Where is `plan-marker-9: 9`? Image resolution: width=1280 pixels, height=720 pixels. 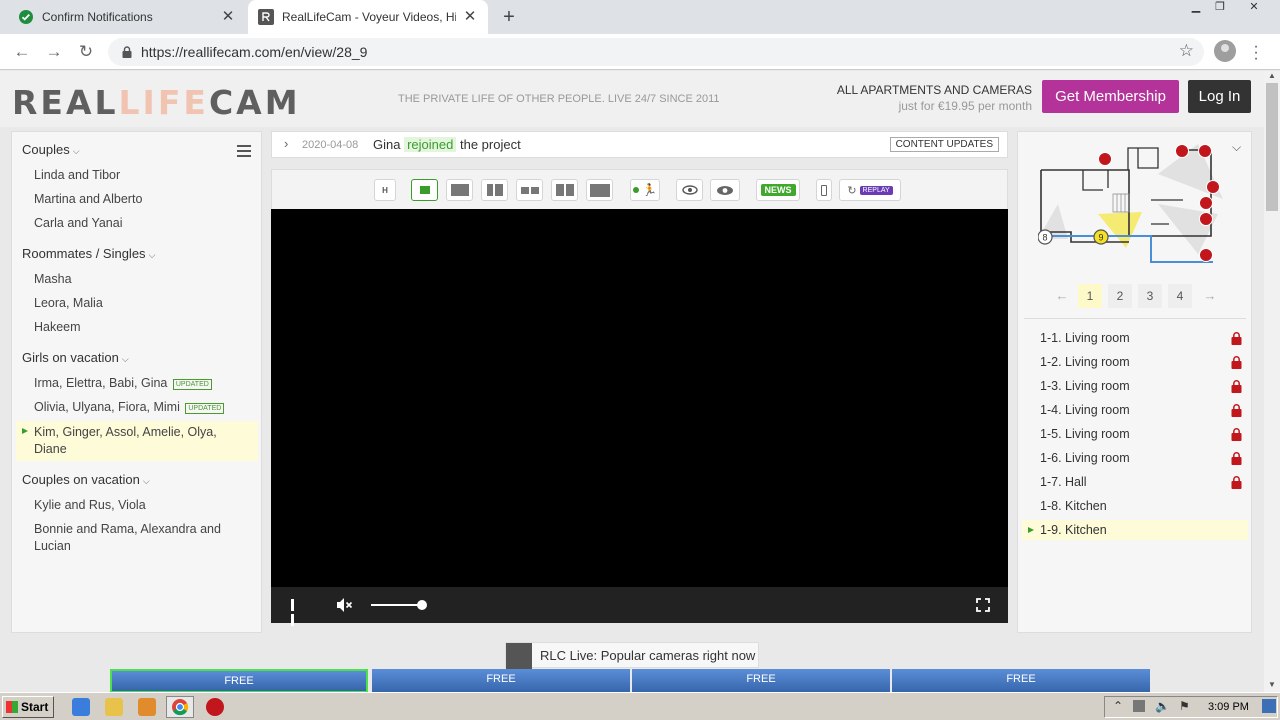 plan-marker-9: 9 is located at coordinates (1101, 237).